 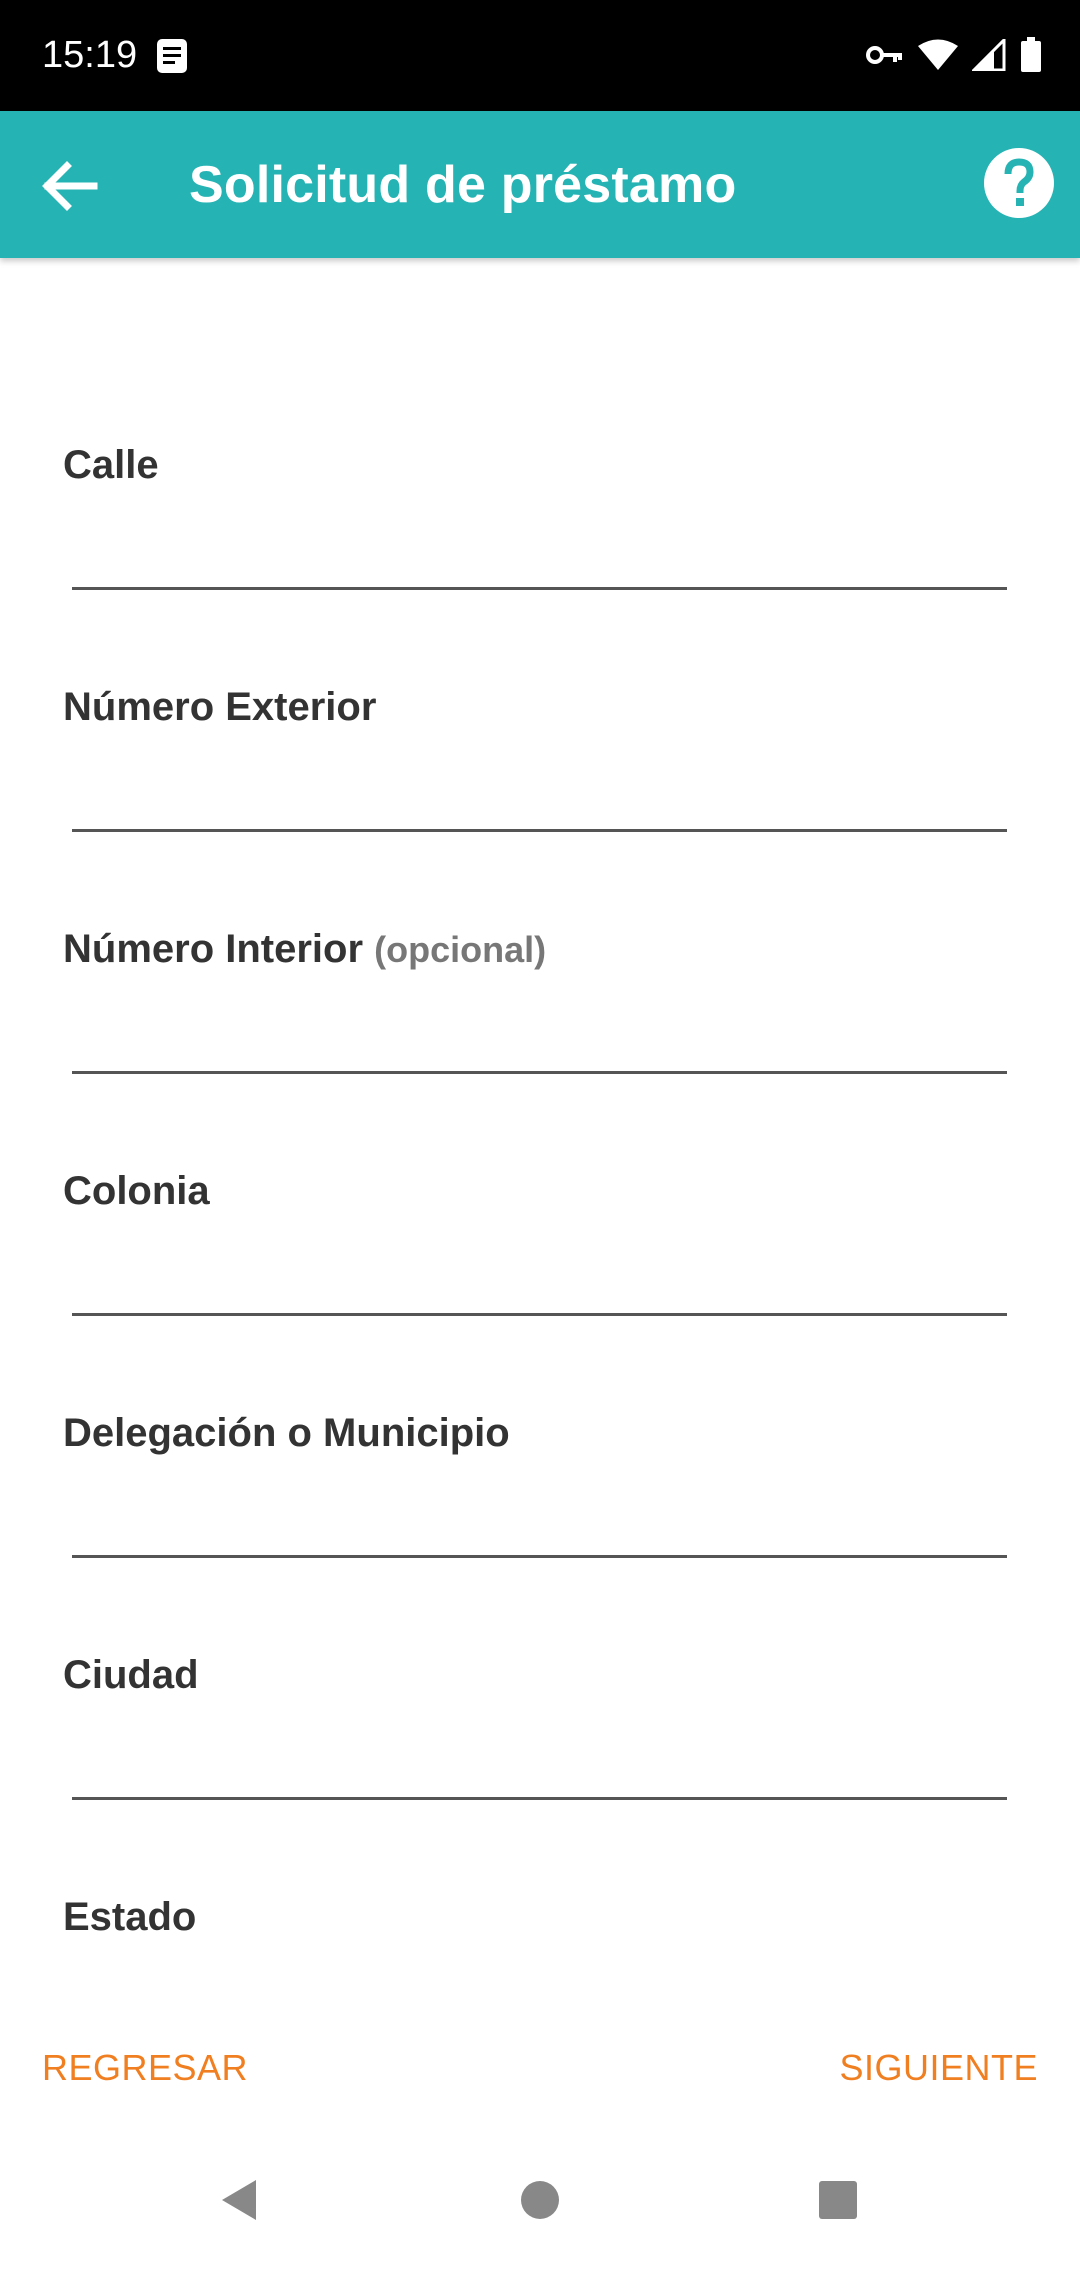 I want to click on page-title: Solicitud de préstamo, so click(x=463, y=185).